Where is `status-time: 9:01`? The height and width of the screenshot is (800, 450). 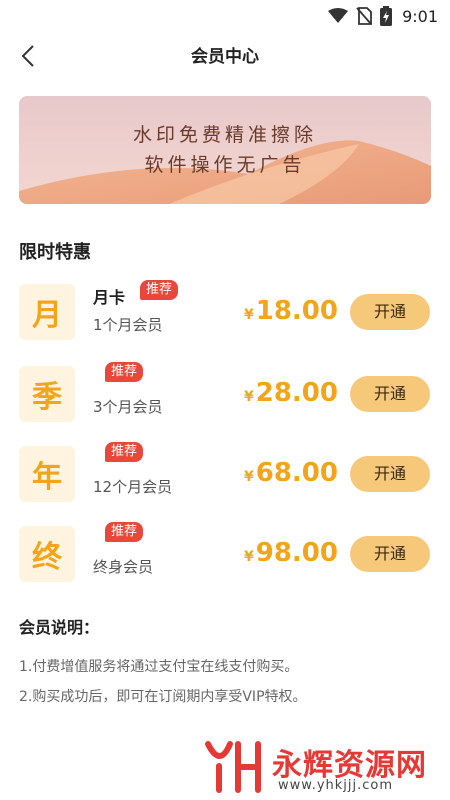
status-time: 9:01 is located at coordinates (420, 16).